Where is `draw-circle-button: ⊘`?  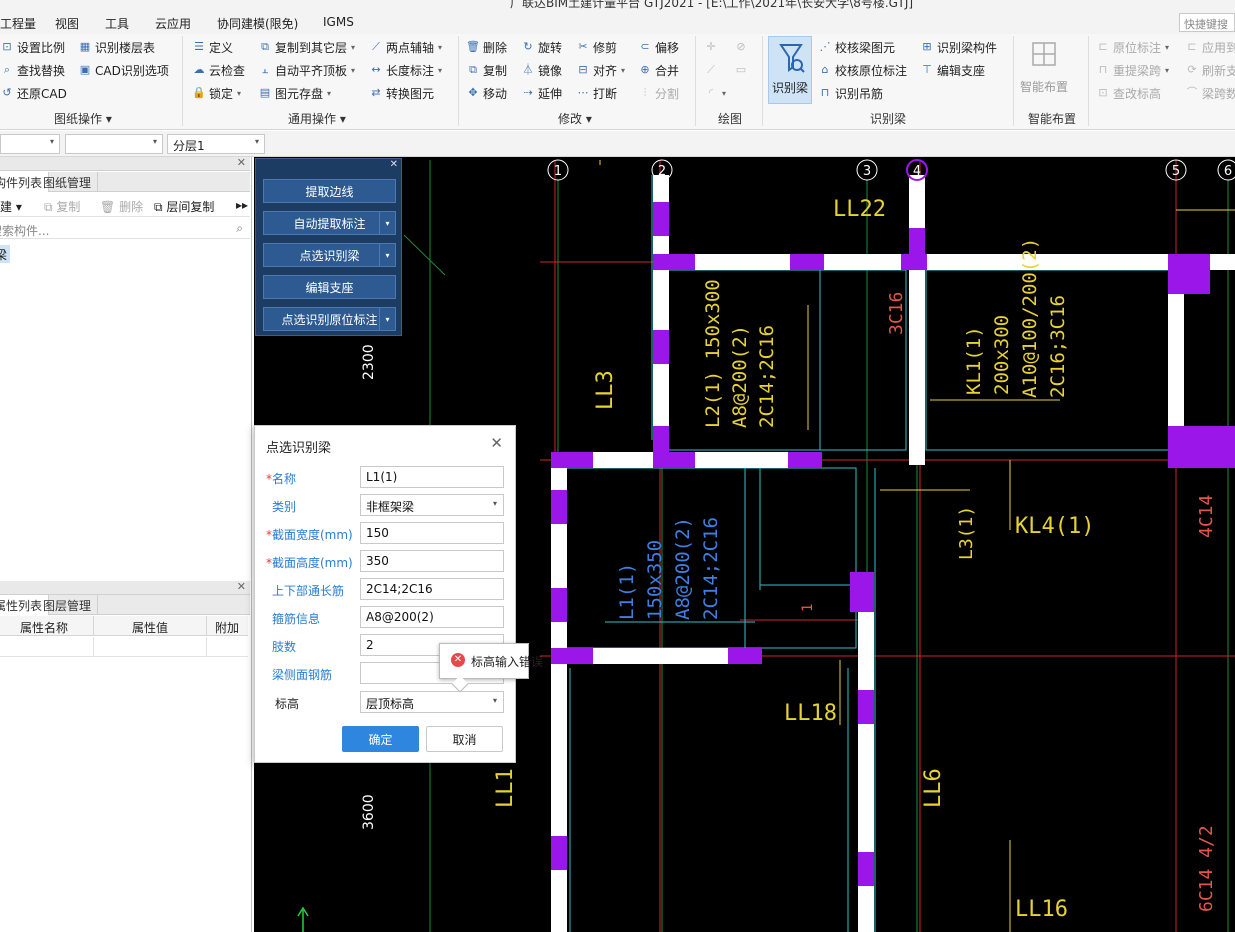 draw-circle-button: ⊘ is located at coordinates (741, 47).